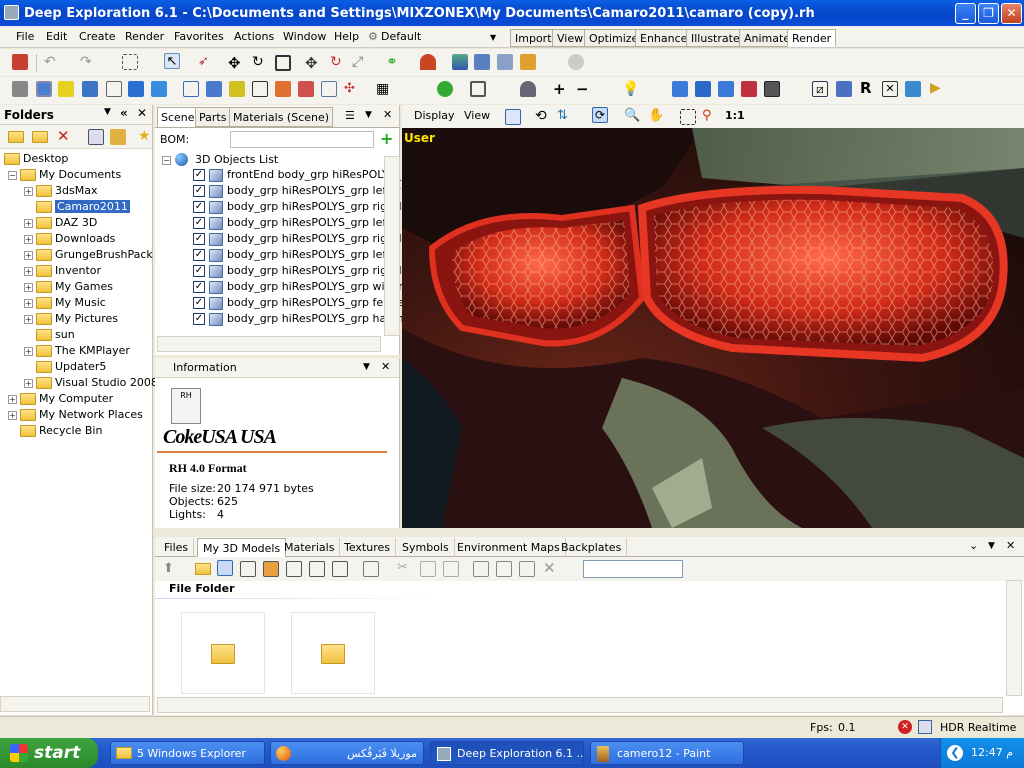 This screenshot has width=1024, height=768. Describe the element at coordinates (52, 62) in the screenshot. I see `undo-icon: ↶` at that location.